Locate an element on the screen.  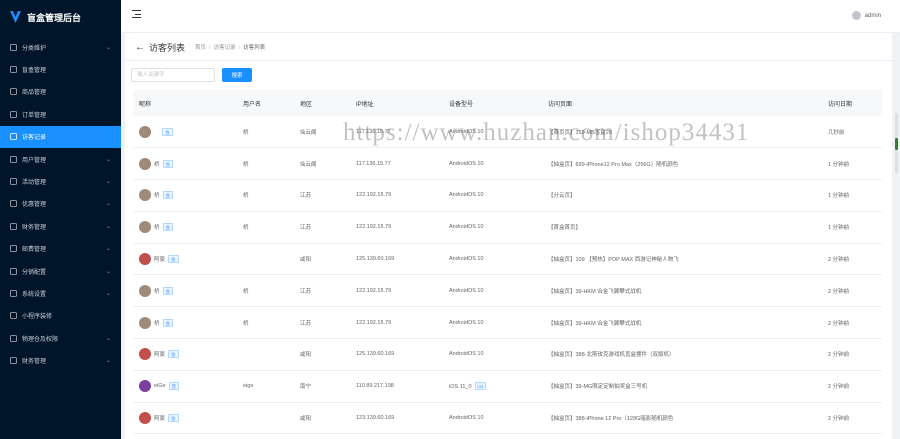
wallet-icon is located at coordinates (13, 361).